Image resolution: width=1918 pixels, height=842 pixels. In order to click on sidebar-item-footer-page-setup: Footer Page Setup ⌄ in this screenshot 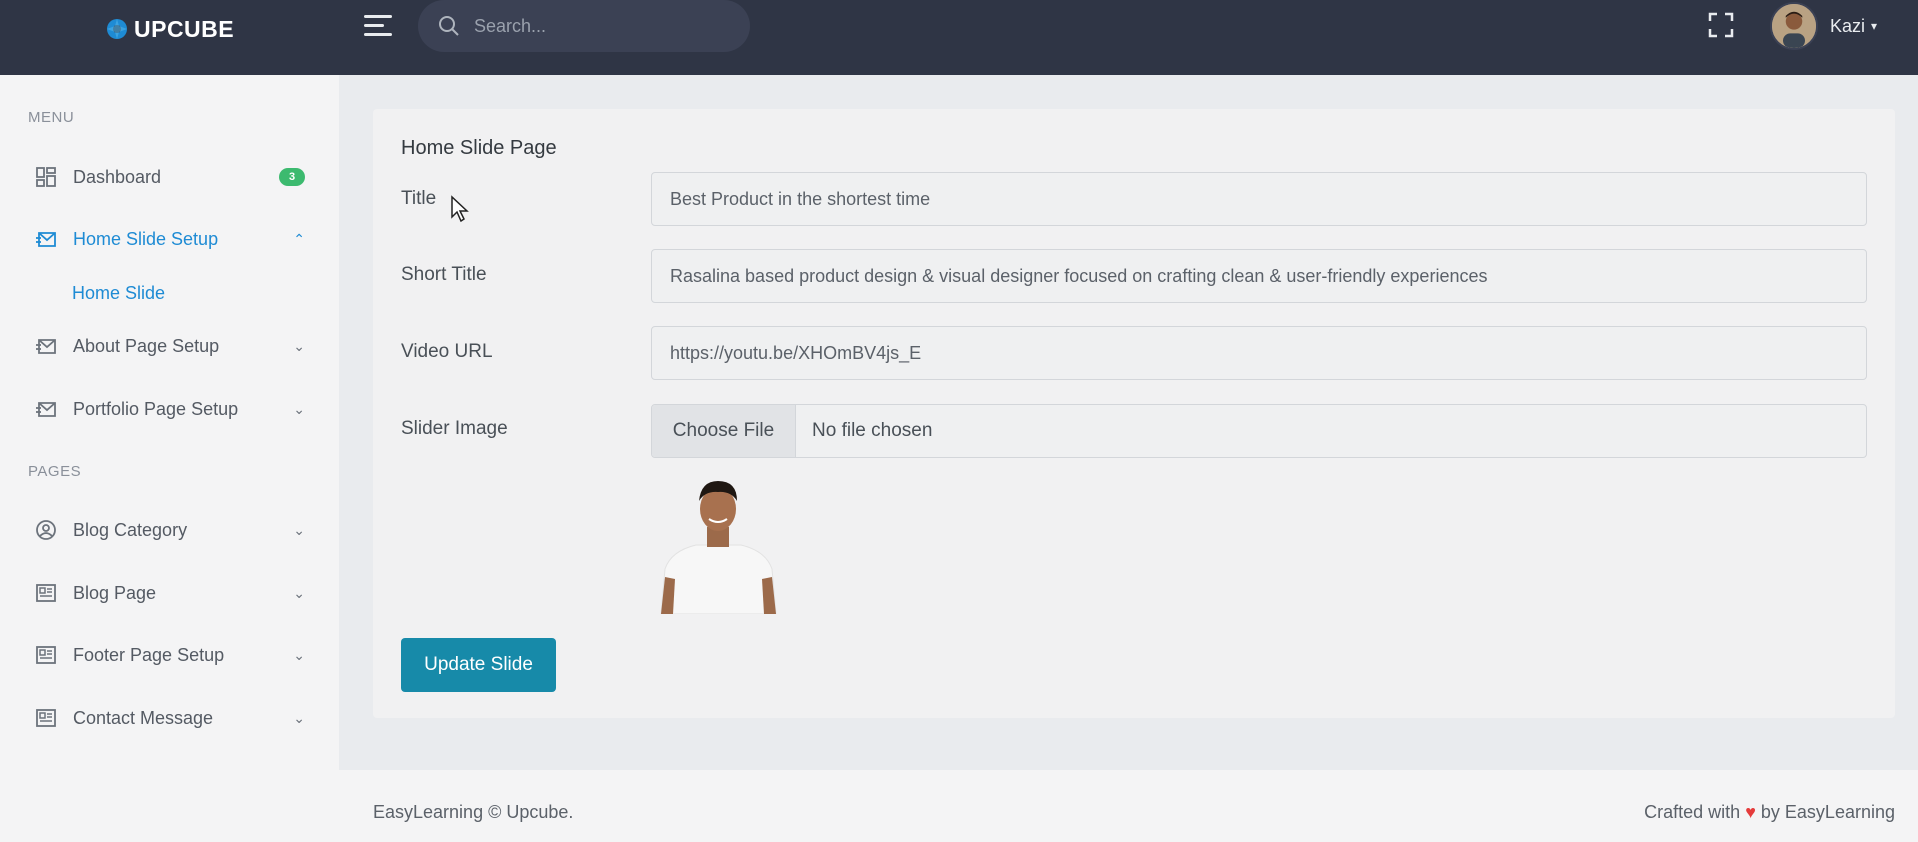, I will do `click(170, 655)`.